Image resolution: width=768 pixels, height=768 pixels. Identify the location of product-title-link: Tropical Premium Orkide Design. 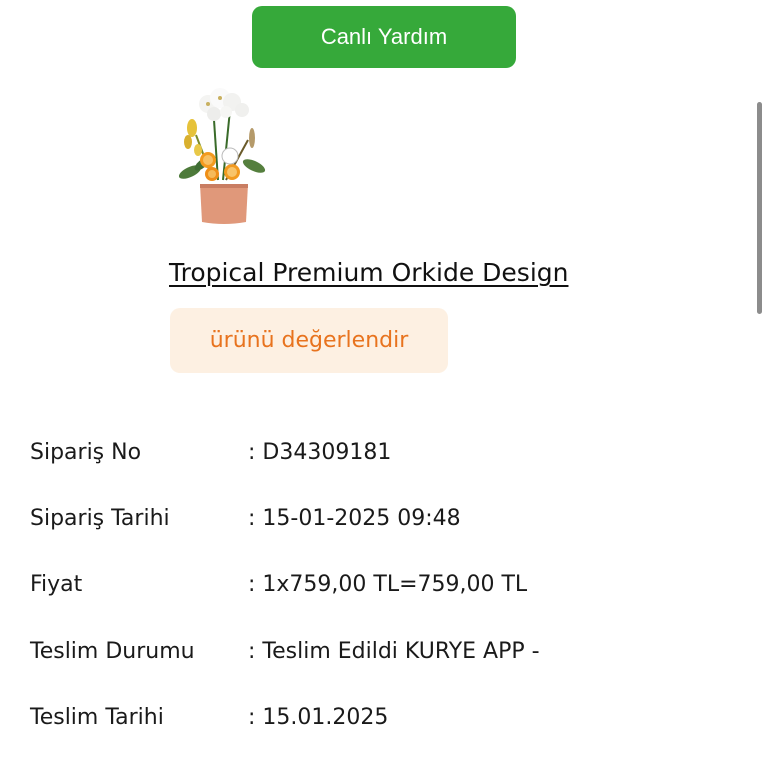
(368, 272).